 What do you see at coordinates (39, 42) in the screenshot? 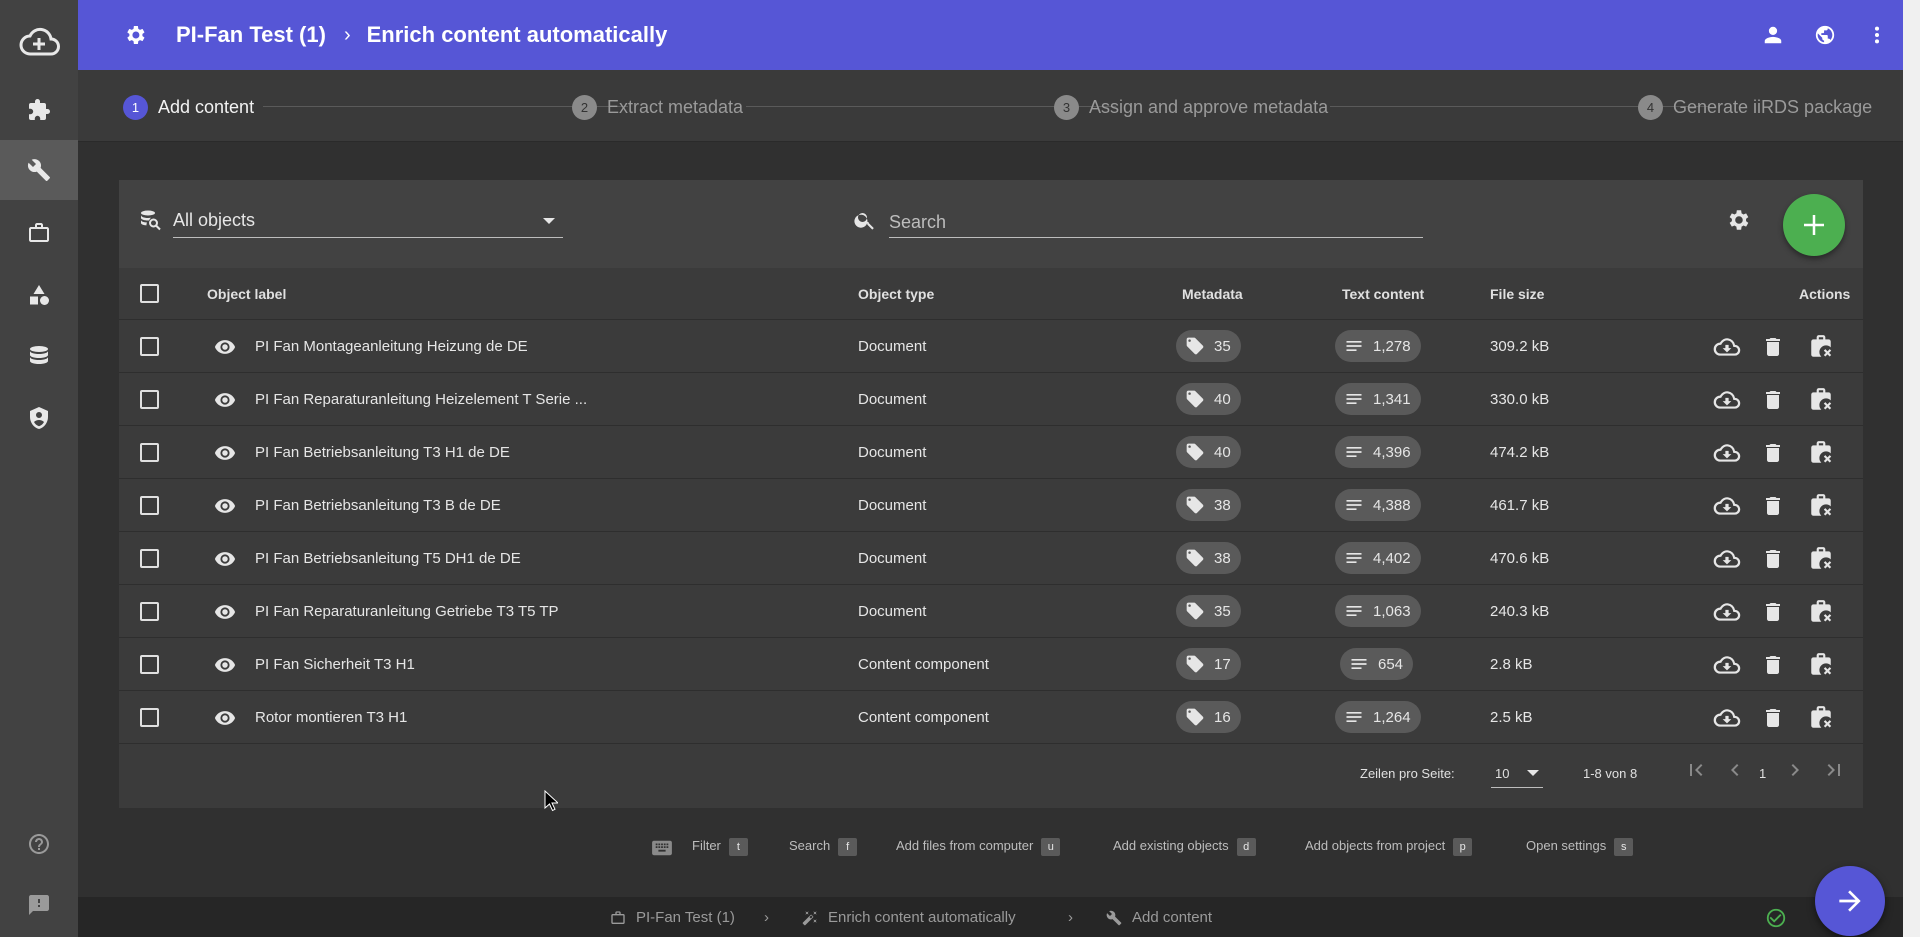
I see `cloud-upload-logo-icon` at bounding box center [39, 42].